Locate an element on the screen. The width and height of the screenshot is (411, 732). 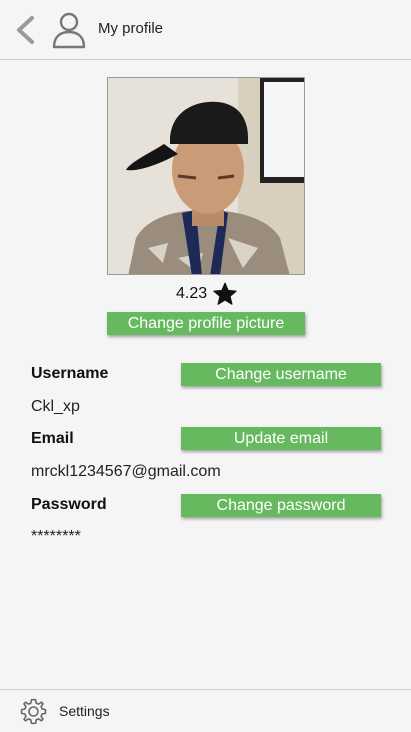
profile-photo is located at coordinates (206, 176).